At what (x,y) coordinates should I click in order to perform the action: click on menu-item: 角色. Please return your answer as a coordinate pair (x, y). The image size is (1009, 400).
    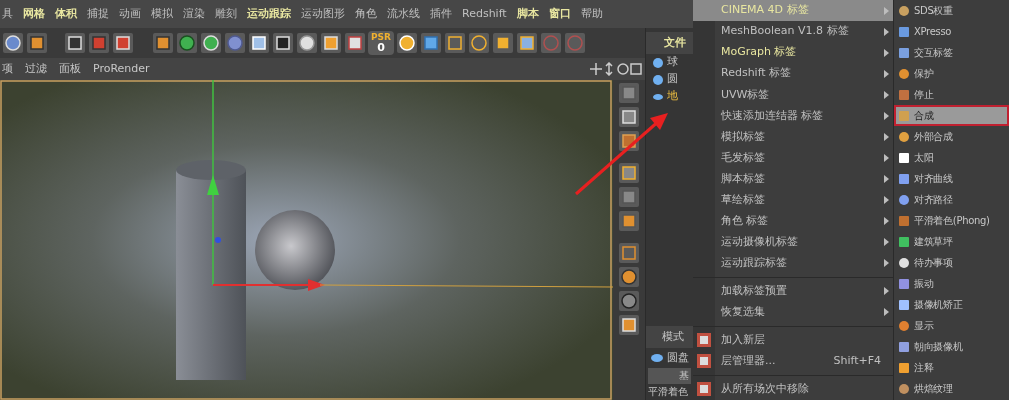
    Looking at the image, I should click on (366, 14).